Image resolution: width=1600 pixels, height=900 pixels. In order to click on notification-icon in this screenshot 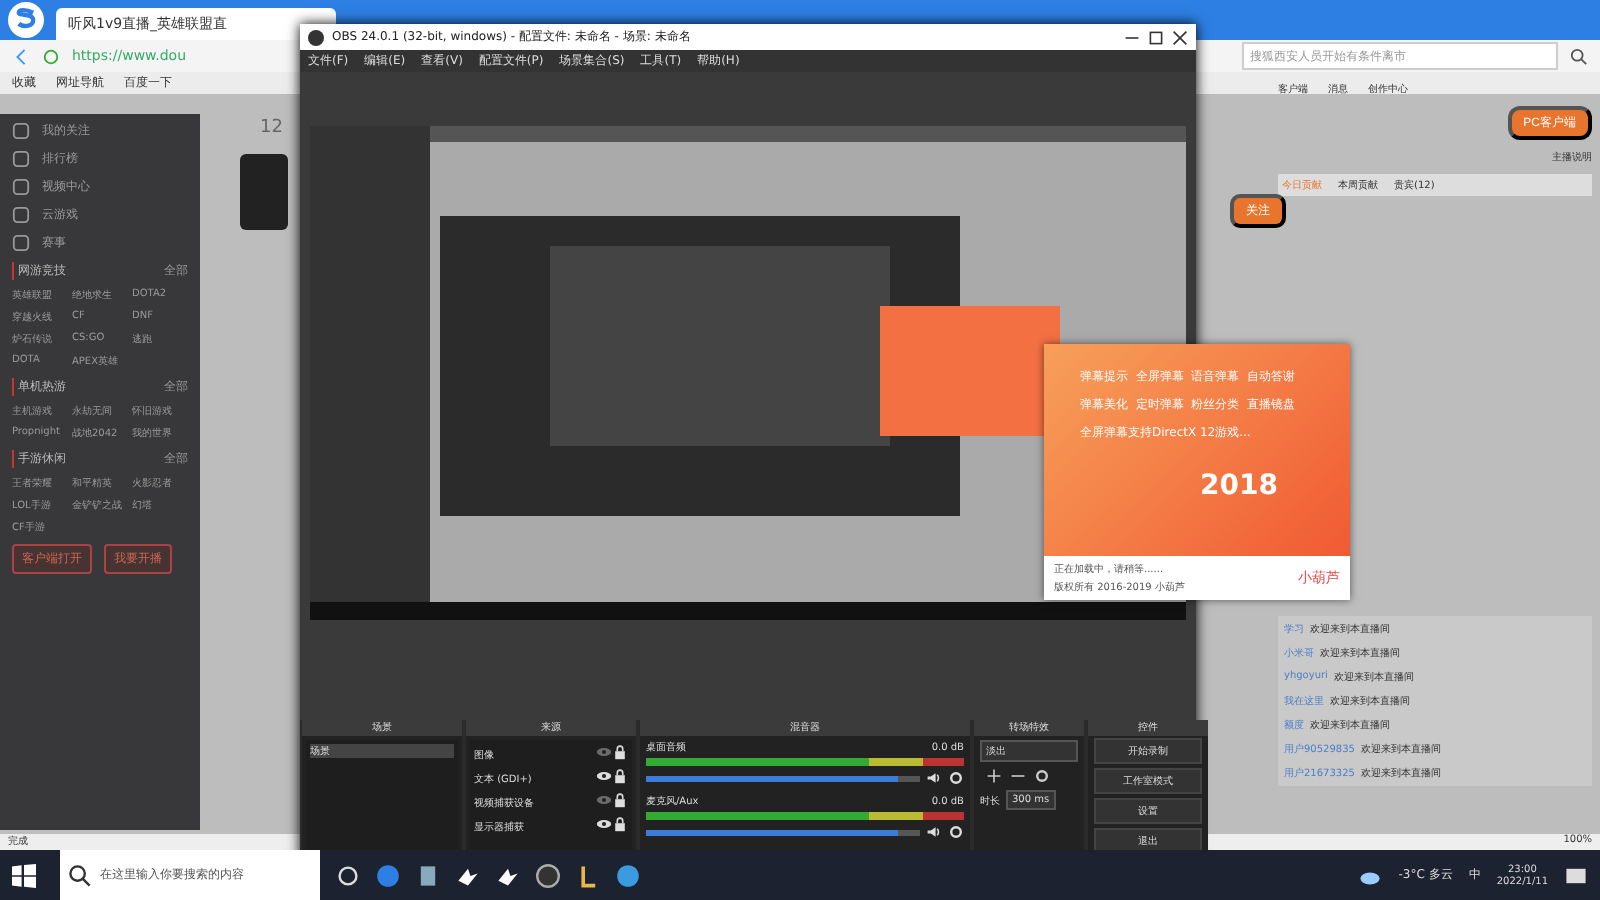, I will do `click(1576, 875)`.